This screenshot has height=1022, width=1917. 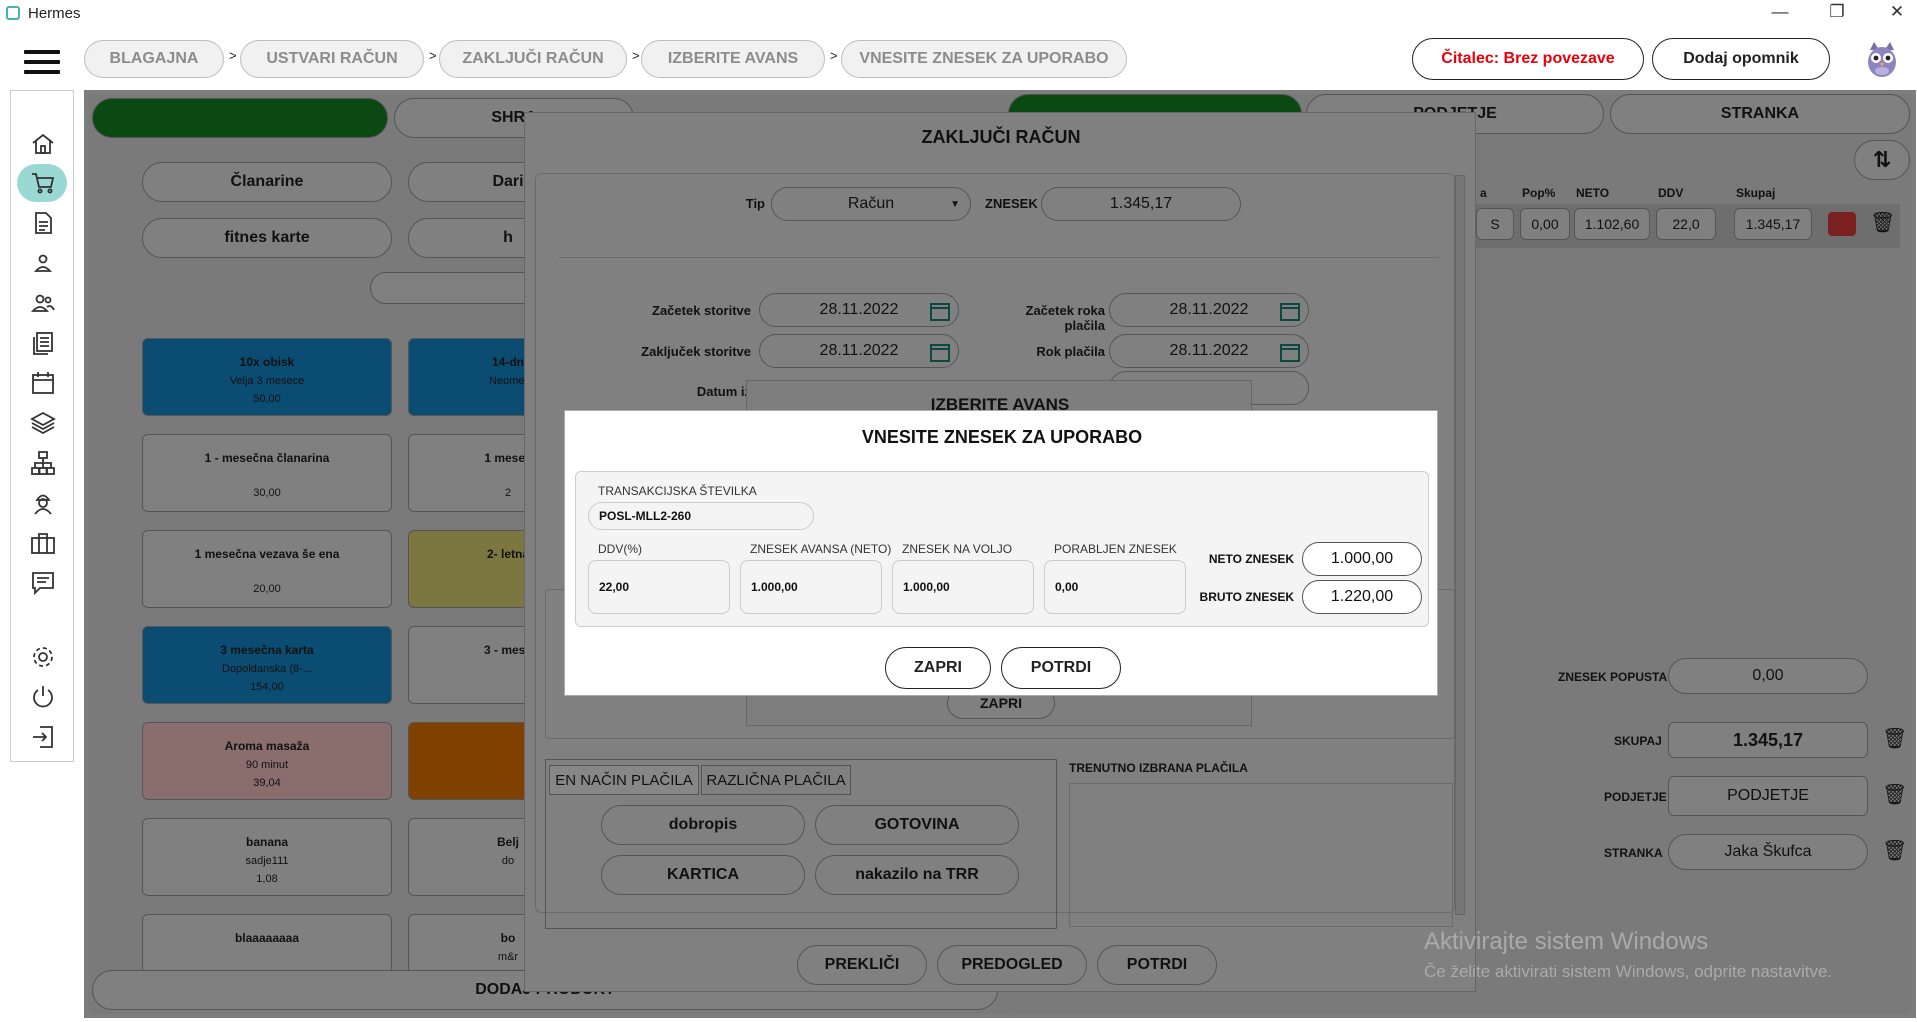 What do you see at coordinates (723, 391) in the screenshot?
I see `issue-date-label: Datum iz` at bounding box center [723, 391].